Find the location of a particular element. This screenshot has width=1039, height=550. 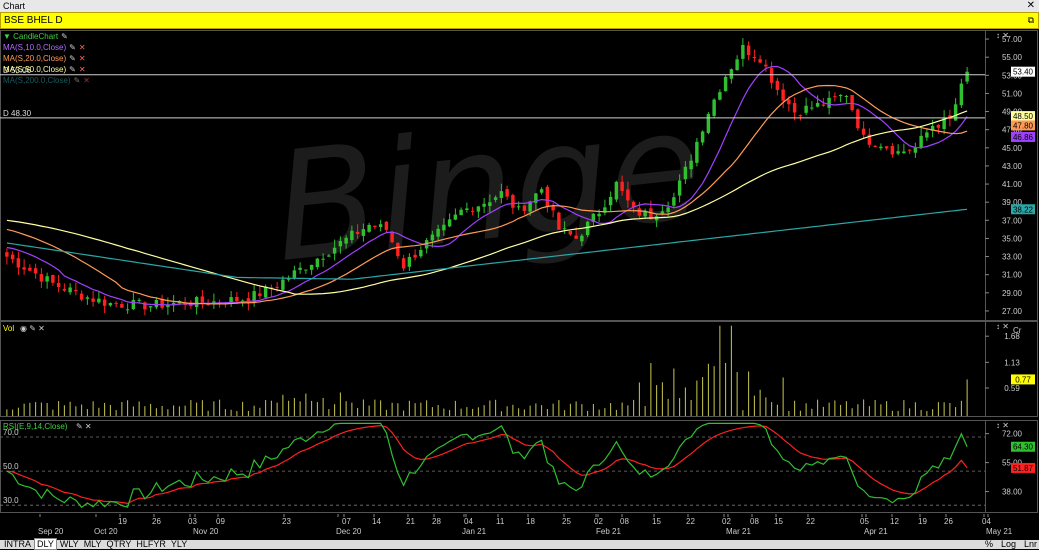

price-tick-label: 45.00 is located at coordinates (1012, 148).